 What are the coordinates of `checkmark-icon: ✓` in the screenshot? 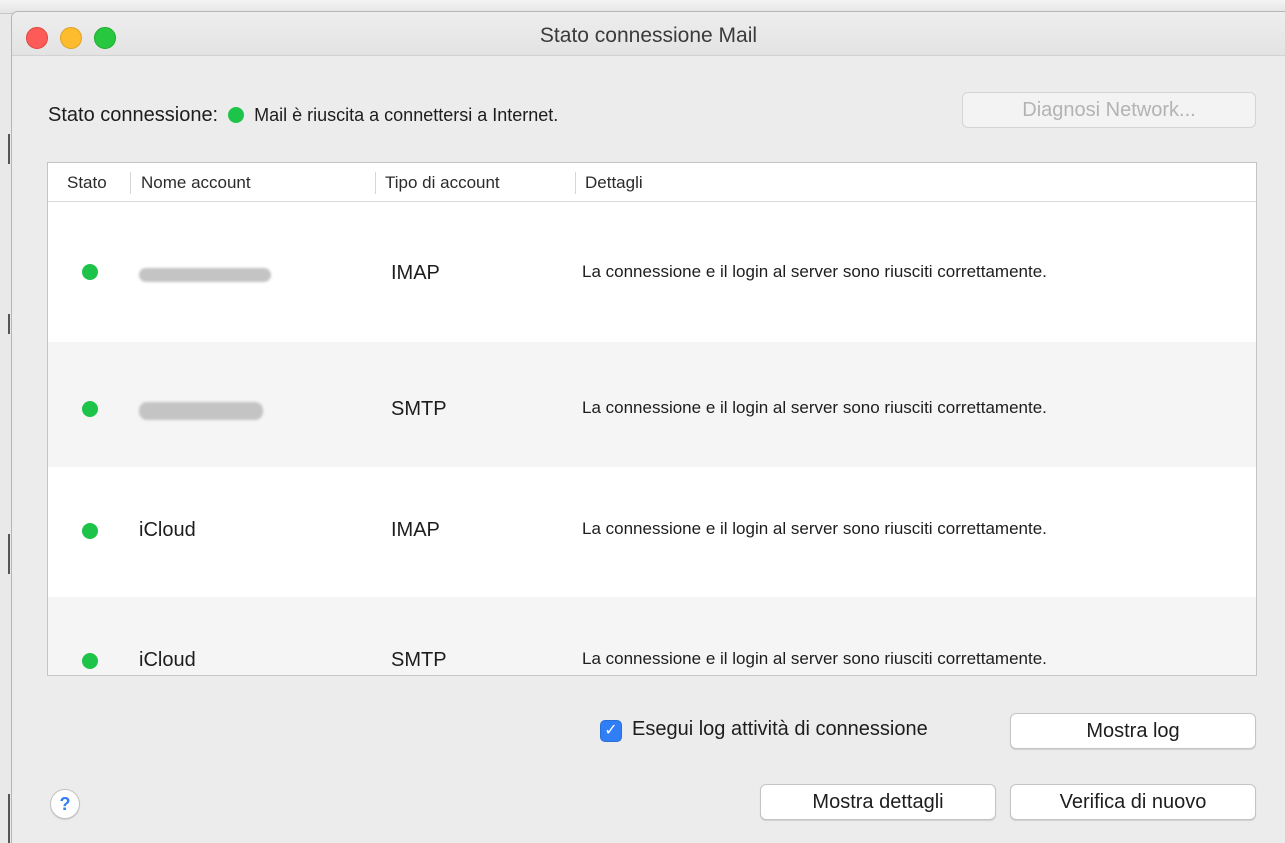 It's located at (611, 731).